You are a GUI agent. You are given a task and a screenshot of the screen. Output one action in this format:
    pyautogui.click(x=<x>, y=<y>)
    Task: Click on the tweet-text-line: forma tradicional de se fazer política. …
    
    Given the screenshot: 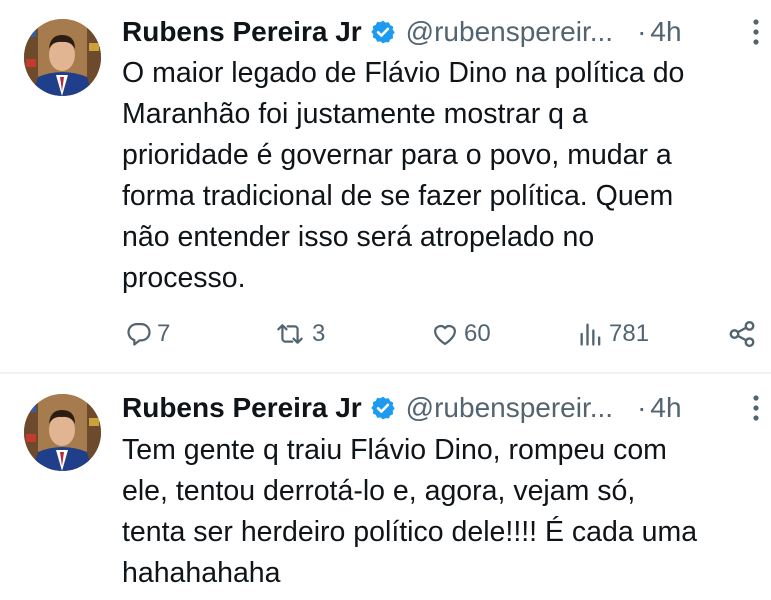 What is the action you would take?
    pyautogui.click(x=398, y=196)
    